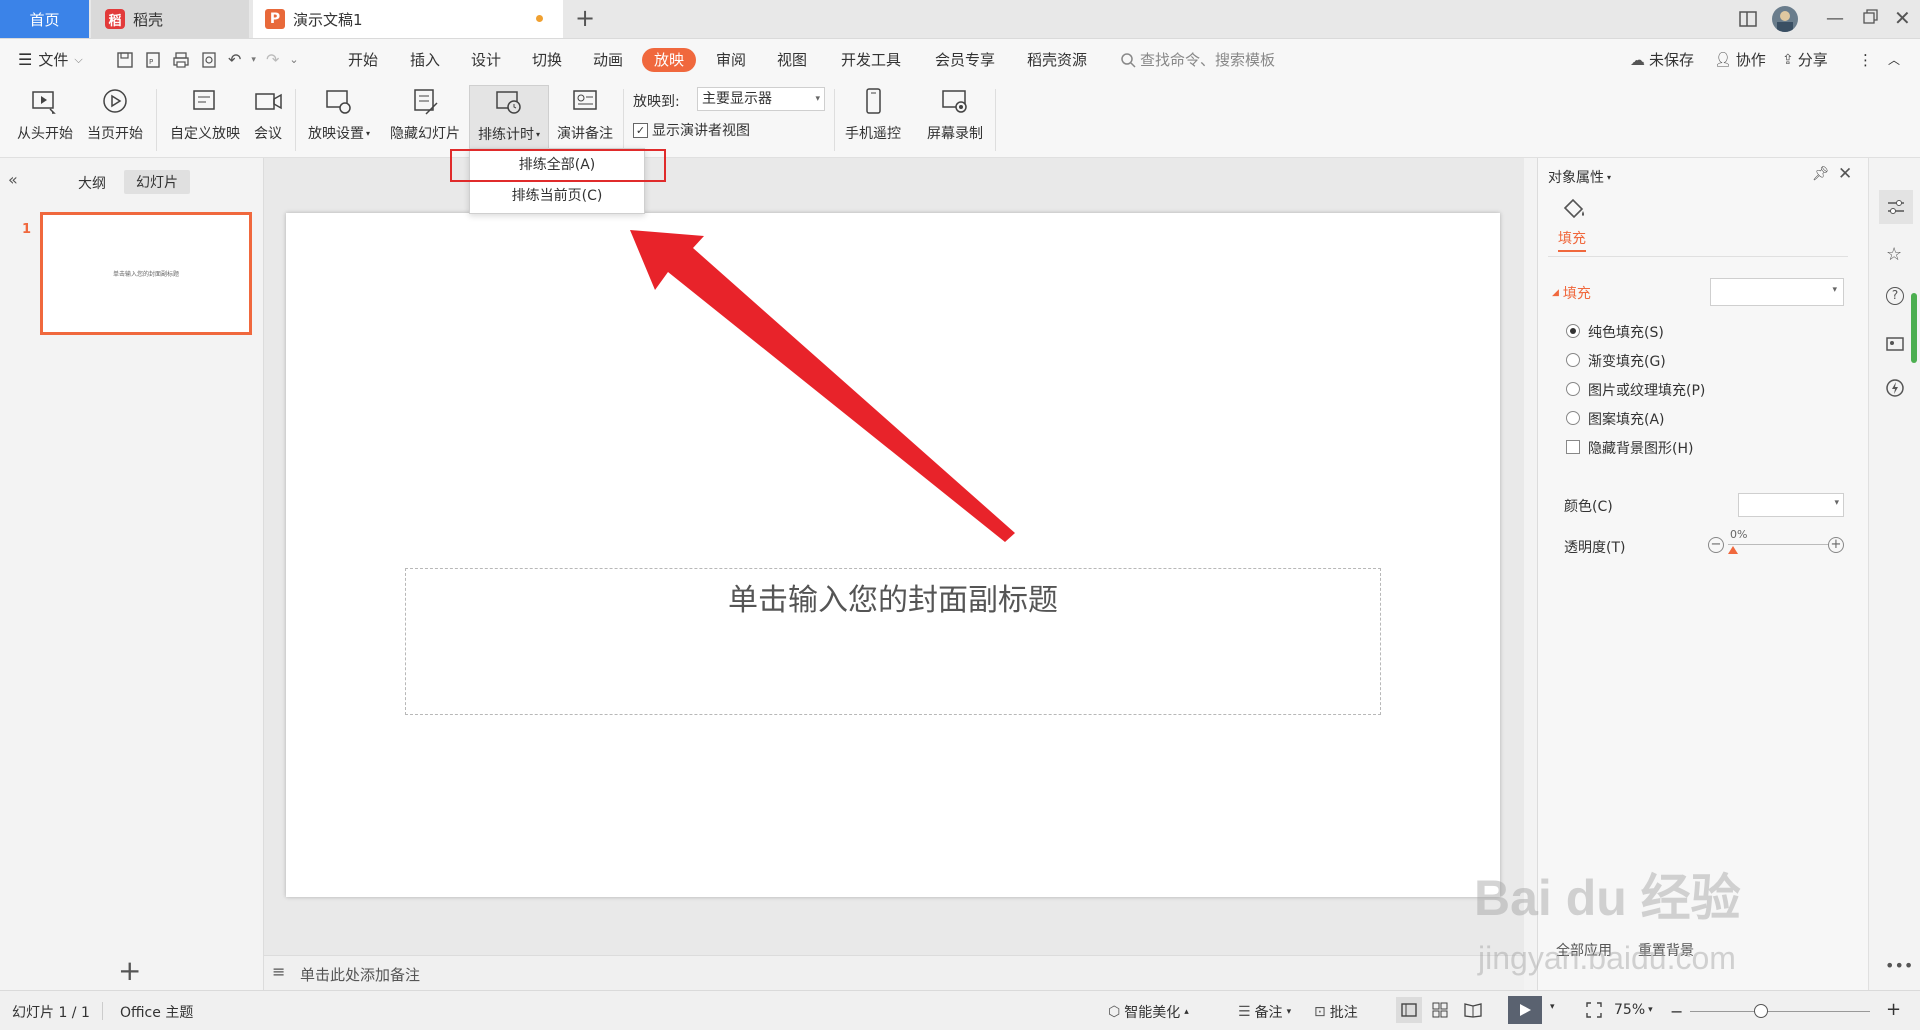  Describe the element at coordinates (425, 60) in the screenshot. I see `menu-insert: 插入` at that location.